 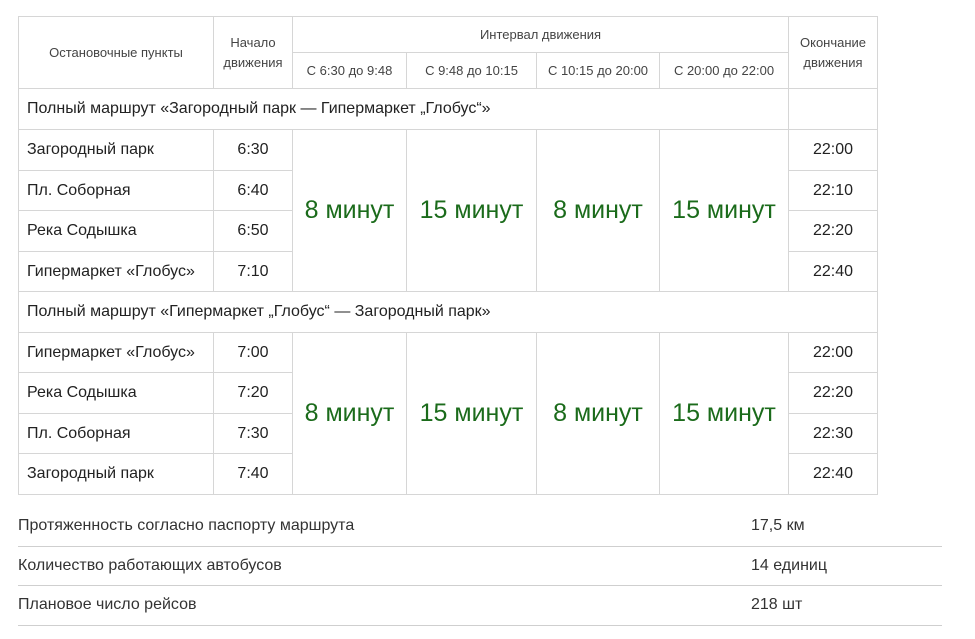 What do you see at coordinates (253, 433) in the screenshot?
I see `stop-start: 7:30` at bounding box center [253, 433].